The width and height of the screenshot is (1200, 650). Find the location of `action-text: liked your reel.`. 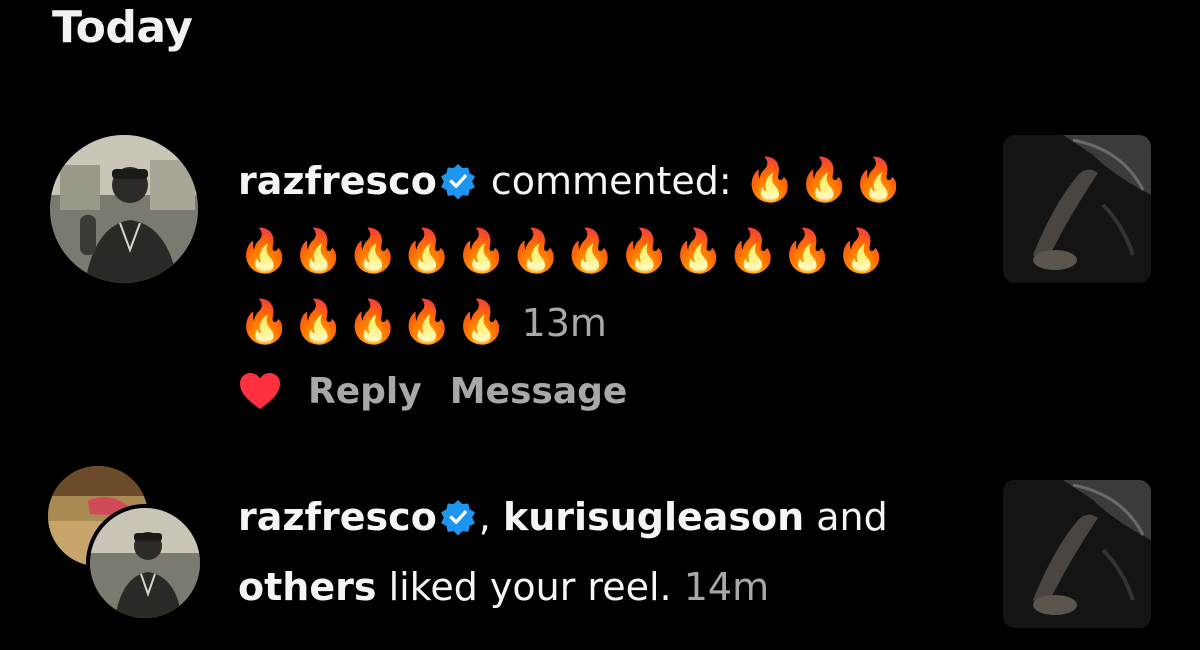

action-text: liked your reel. is located at coordinates (530, 587).